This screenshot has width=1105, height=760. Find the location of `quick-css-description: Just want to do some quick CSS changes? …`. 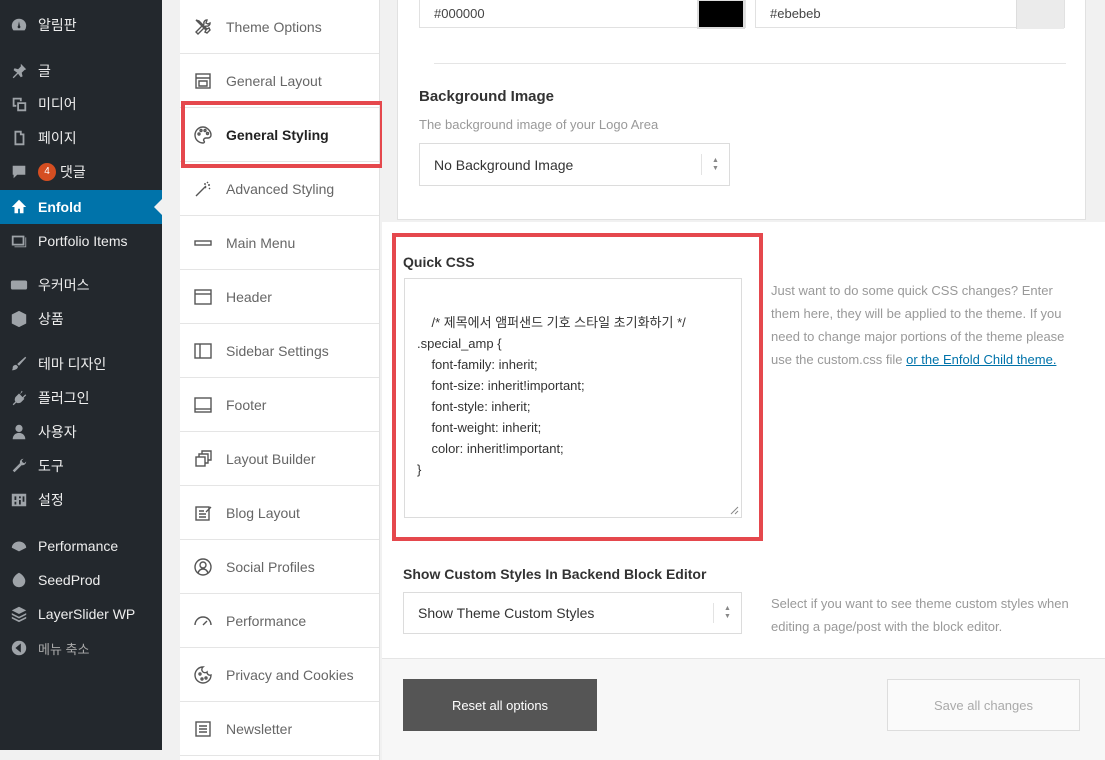

quick-css-description: Just want to do some quick CSS changes? … is located at coordinates (918, 325).